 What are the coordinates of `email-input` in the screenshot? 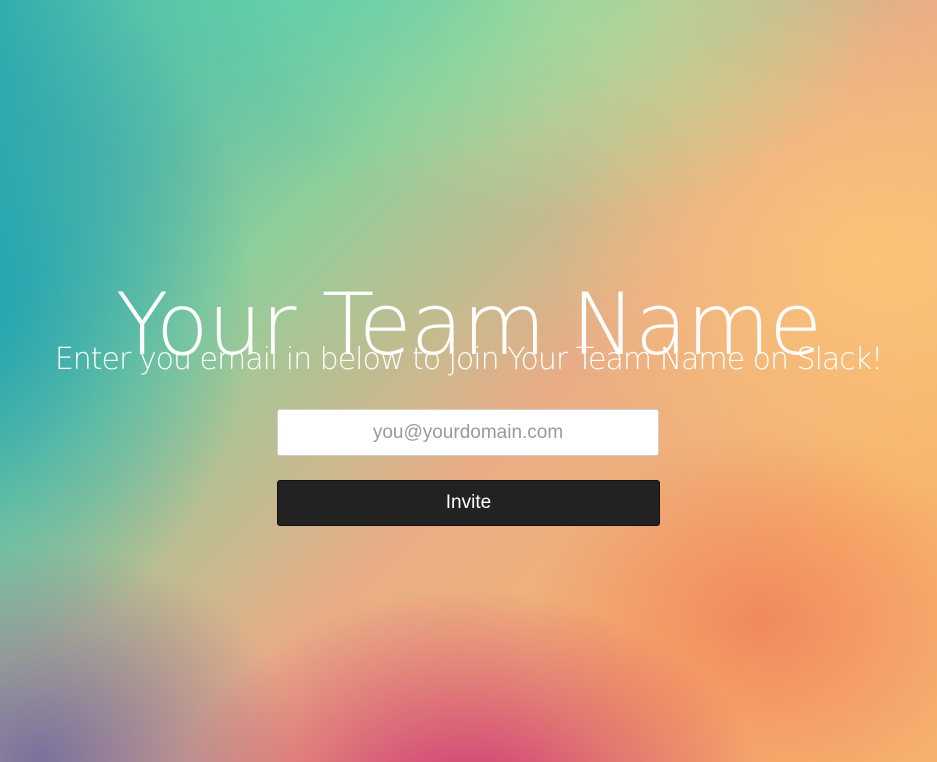 It's located at (468, 432).